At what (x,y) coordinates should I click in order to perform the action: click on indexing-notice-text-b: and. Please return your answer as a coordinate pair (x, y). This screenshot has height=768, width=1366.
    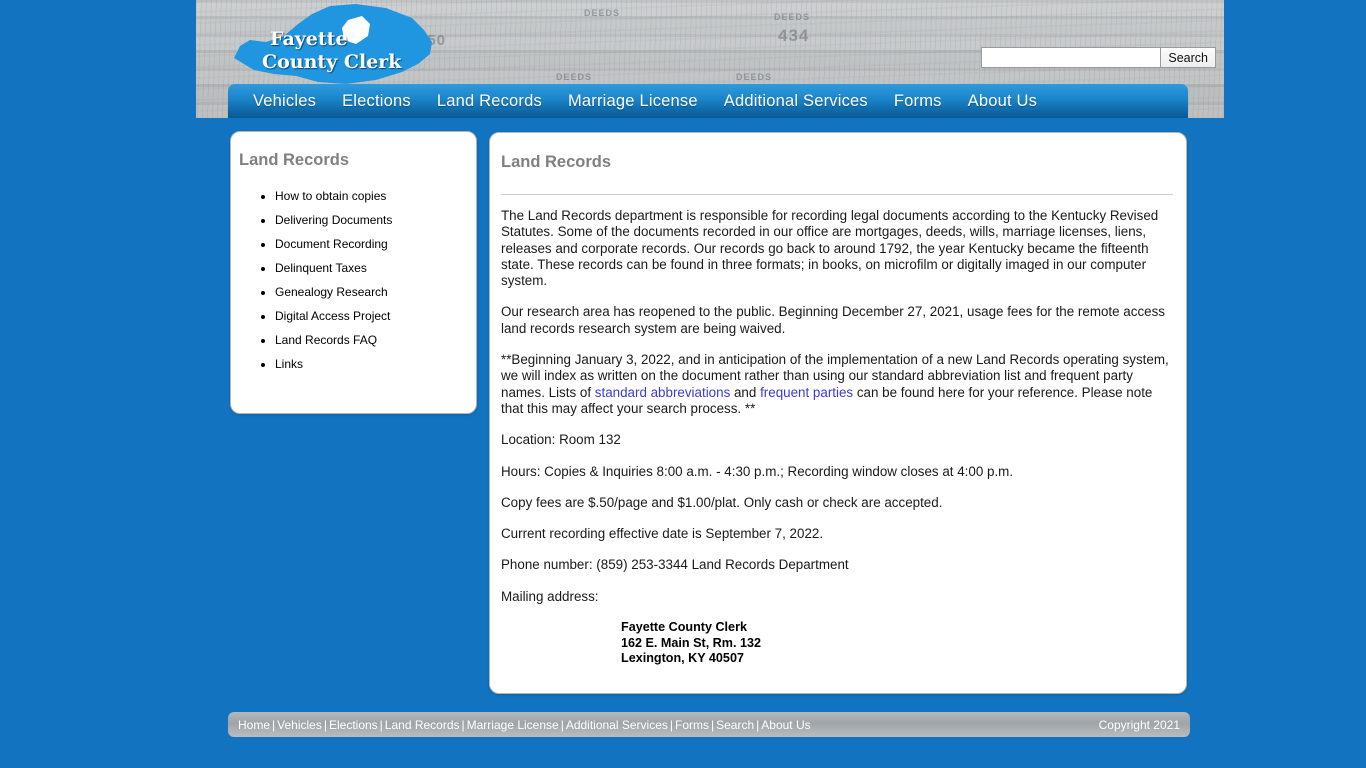
    Looking at the image, I should click on (745, 392).